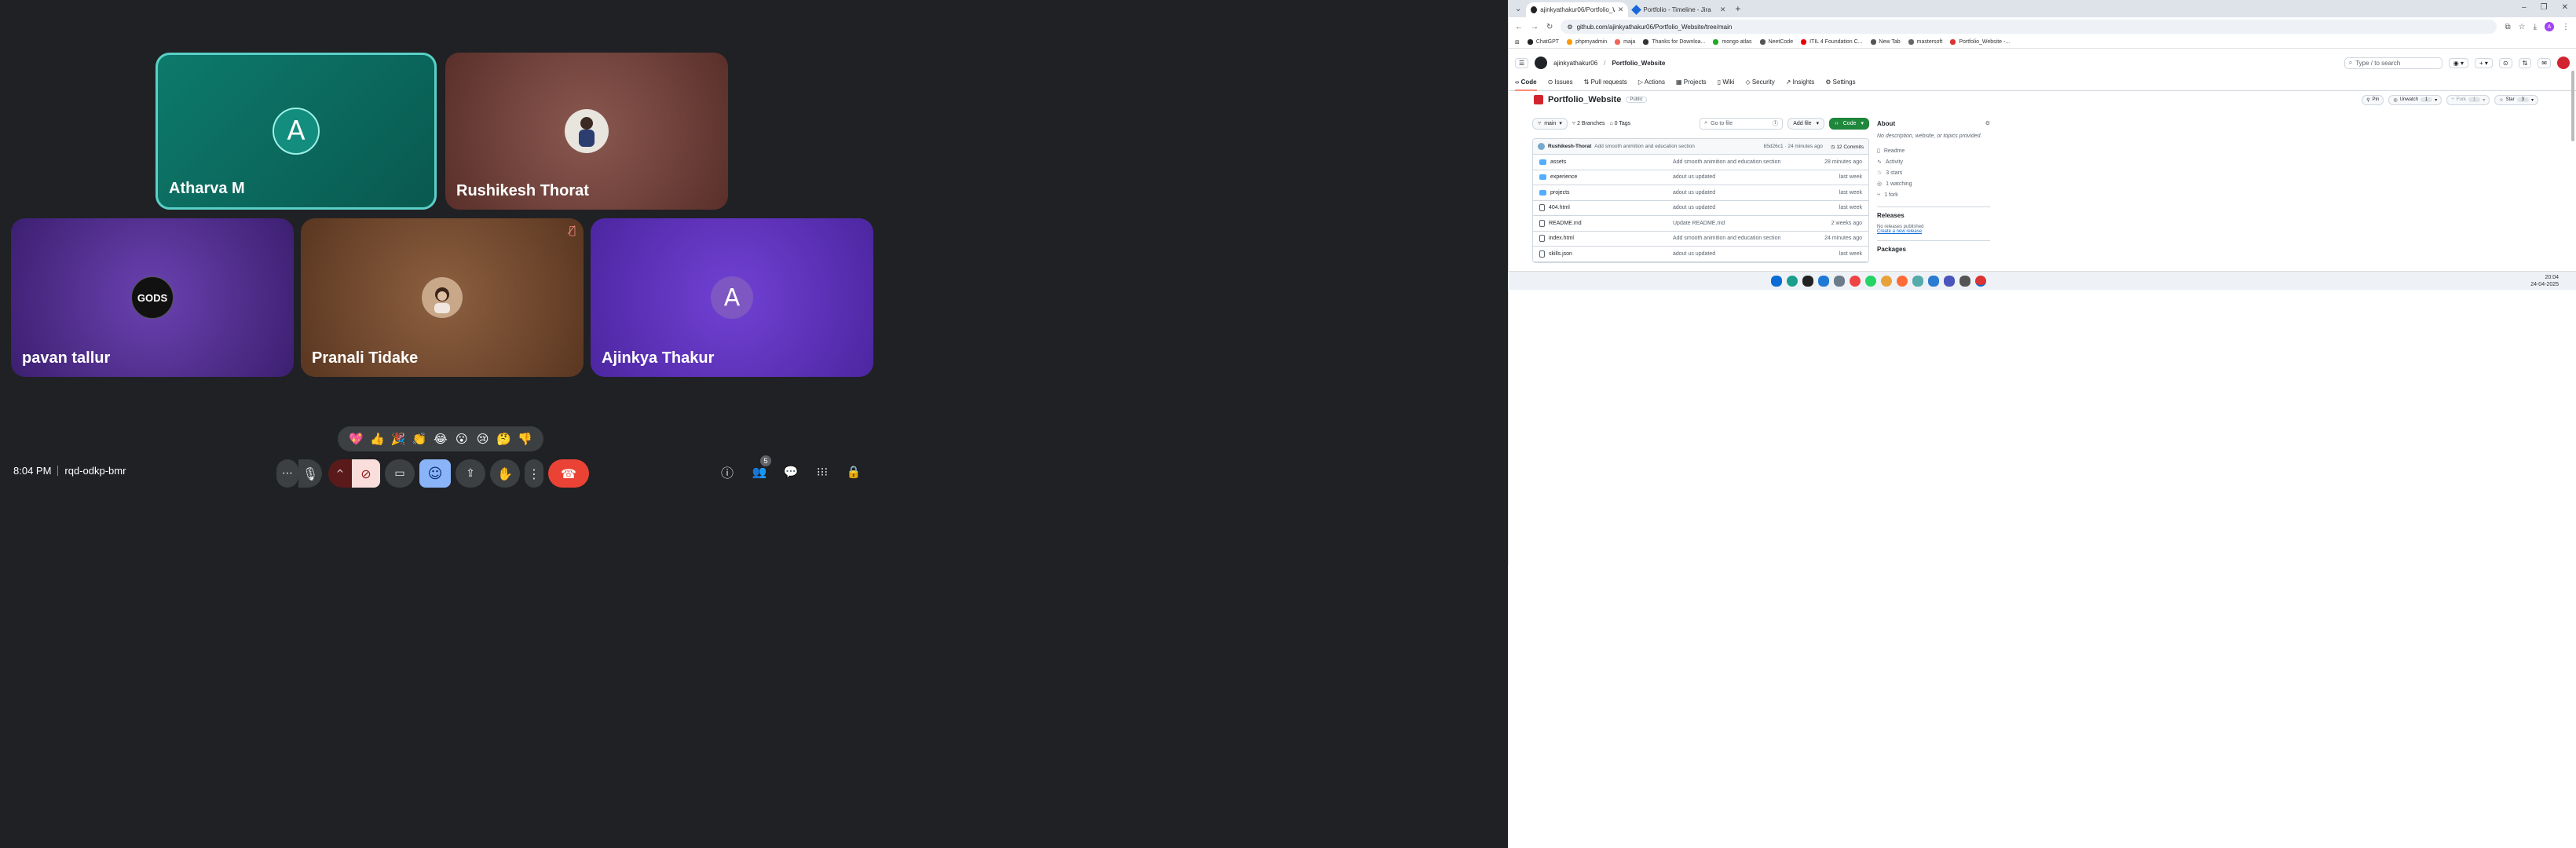  I want to click on apps-icon: ⊞, so click(1517, 42).